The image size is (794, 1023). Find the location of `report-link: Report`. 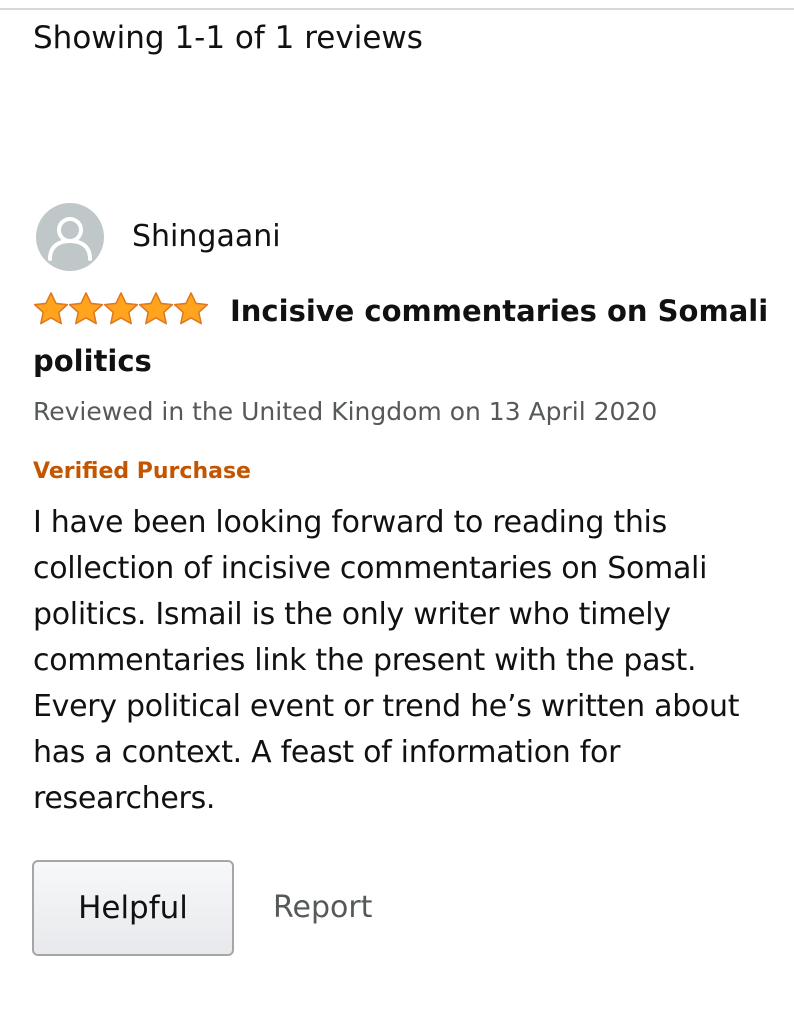

report-link: Report is located at coordinates (322, 908).